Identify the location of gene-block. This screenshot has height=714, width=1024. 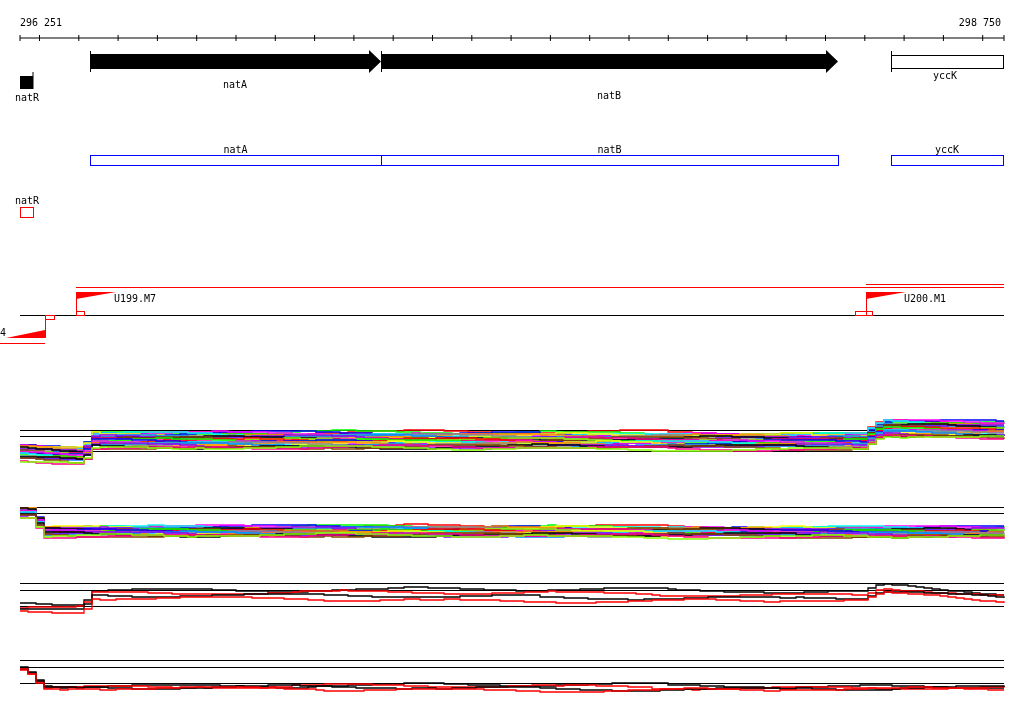
(27, 80).